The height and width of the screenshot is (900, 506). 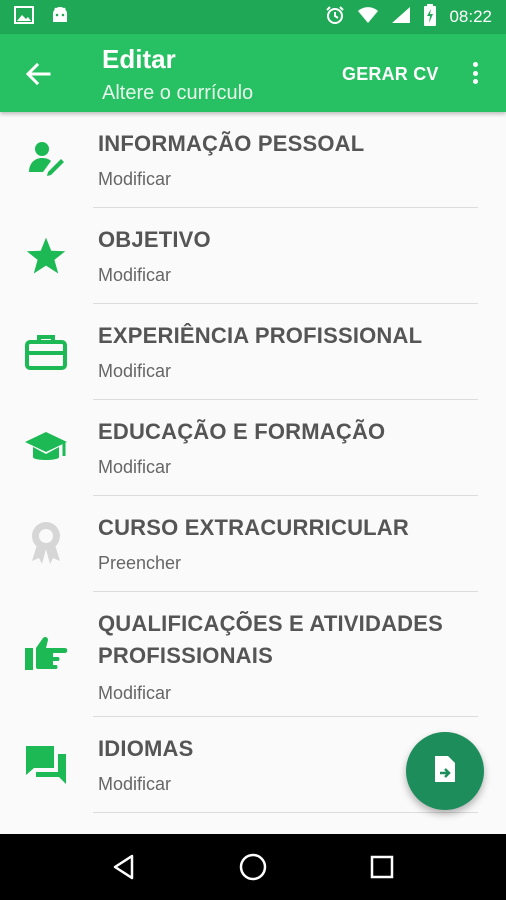 What do you see at coordinates (231, 143) in the screenshot?
I see `section-title: INFORMAÇÃO PESSOAL` at bounding box center [231, 143].